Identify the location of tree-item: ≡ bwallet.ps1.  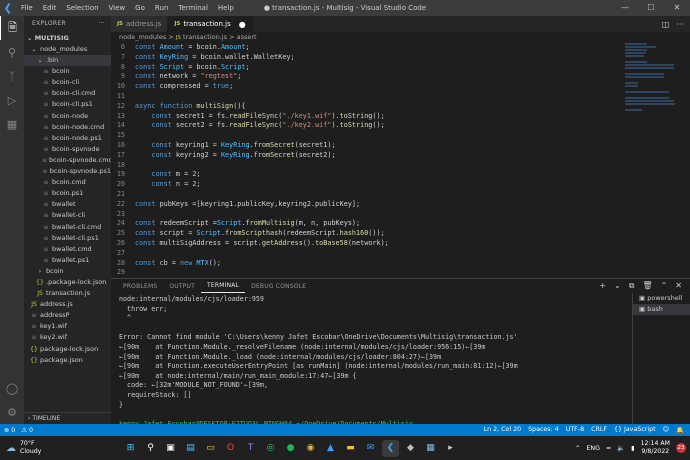
(67, 260).